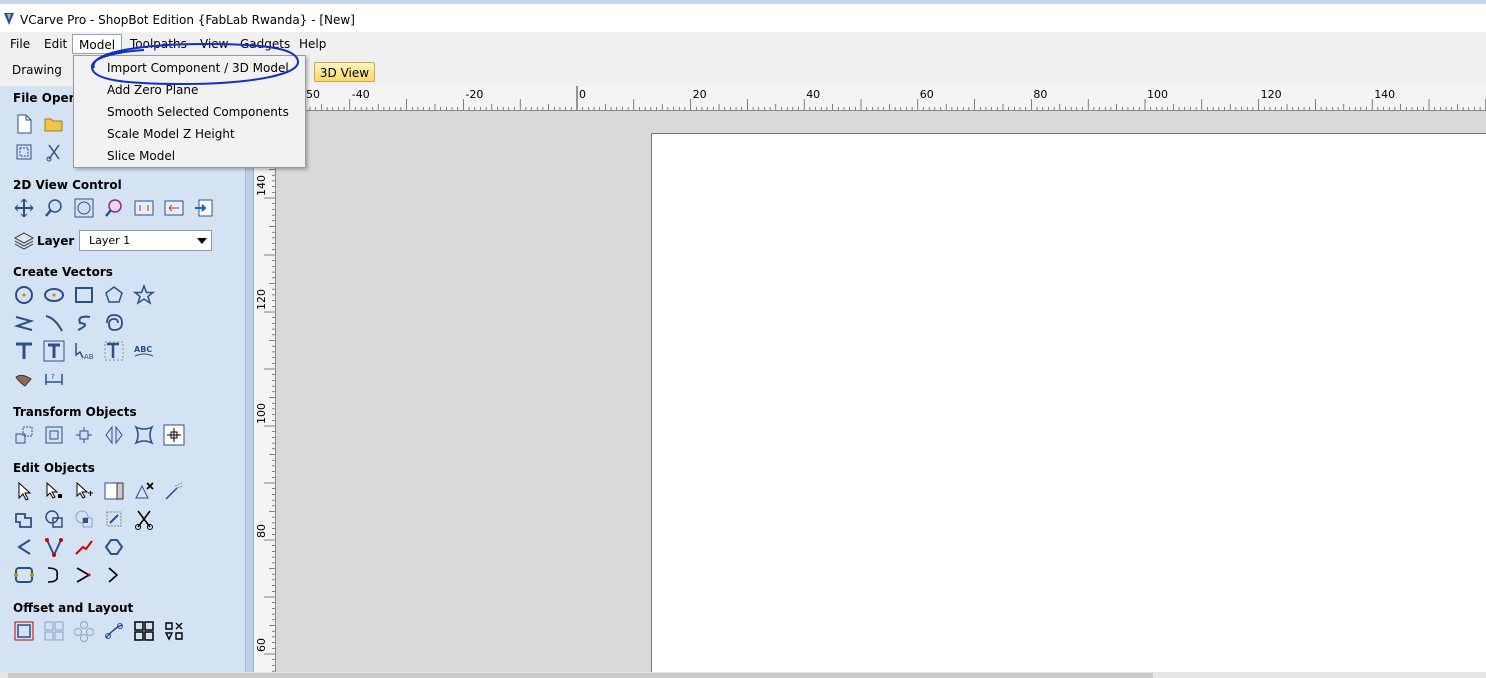  Describe the element at coordinates (24, 208) in the screenshot. I see `pan-icon` at that location.